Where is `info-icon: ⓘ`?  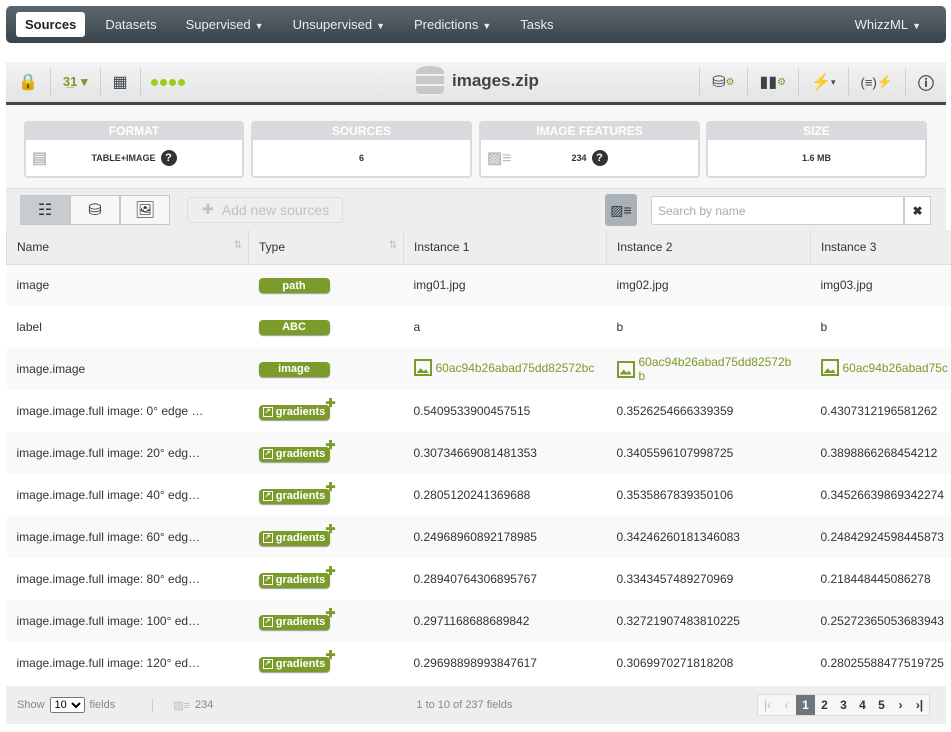
info-icon: ⓘ is located at coordinates (925, 82).